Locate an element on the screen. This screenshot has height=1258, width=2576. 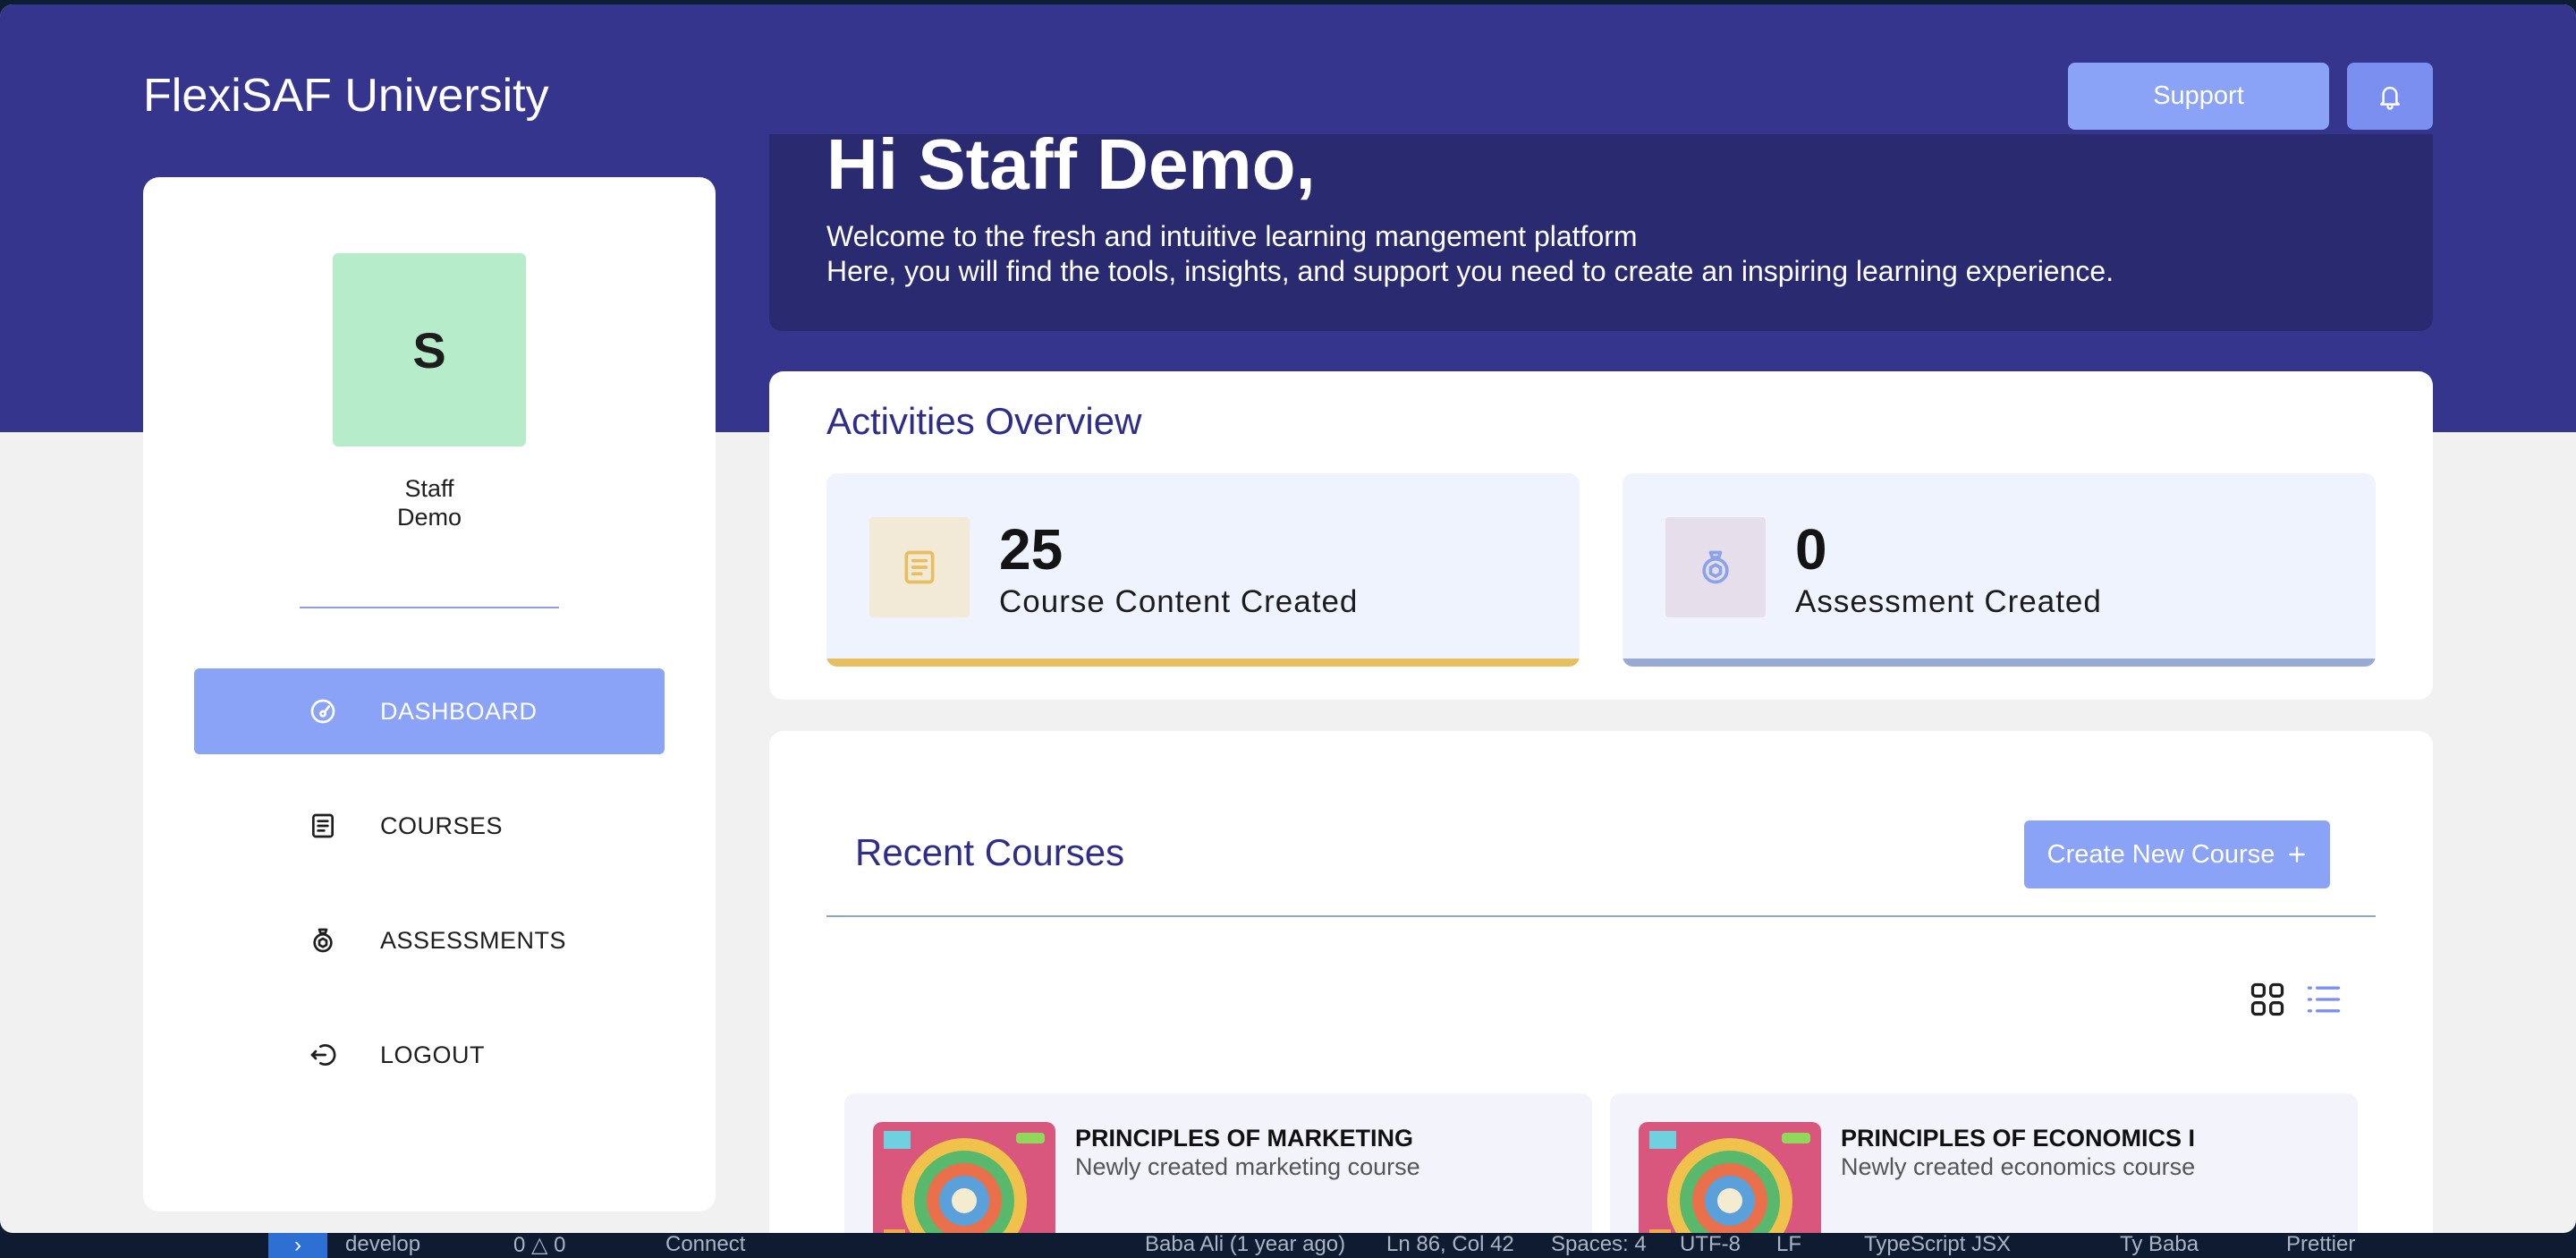
grid-view-icon is located at coordinates (2267, 999).